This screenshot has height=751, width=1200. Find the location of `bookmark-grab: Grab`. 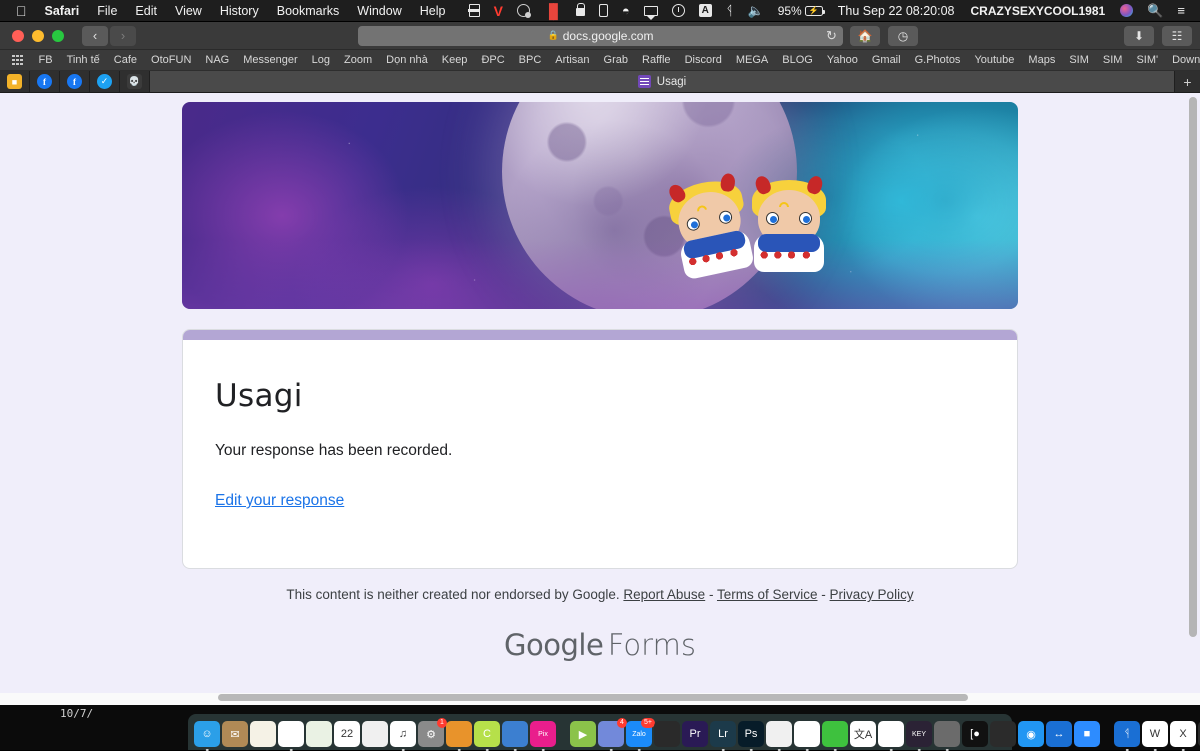

bookmark-grab: Grab is located at coordinates (616, 60).